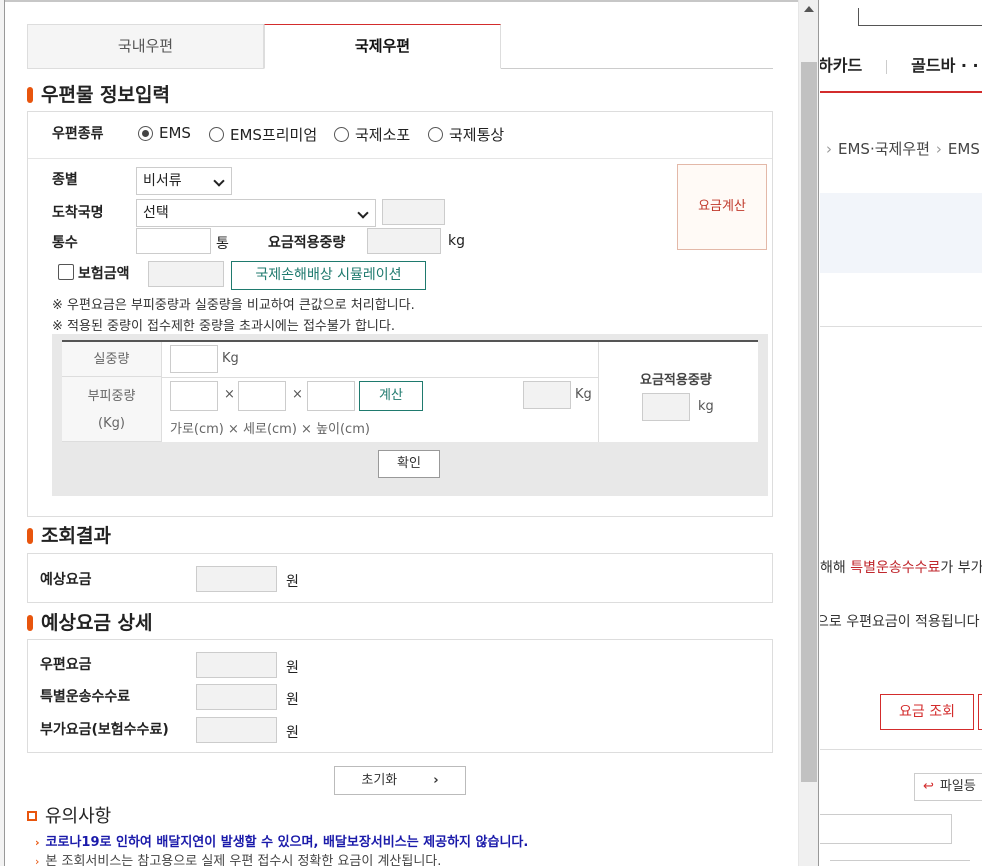  I want to click on background-button-edge, so click(980, 712).